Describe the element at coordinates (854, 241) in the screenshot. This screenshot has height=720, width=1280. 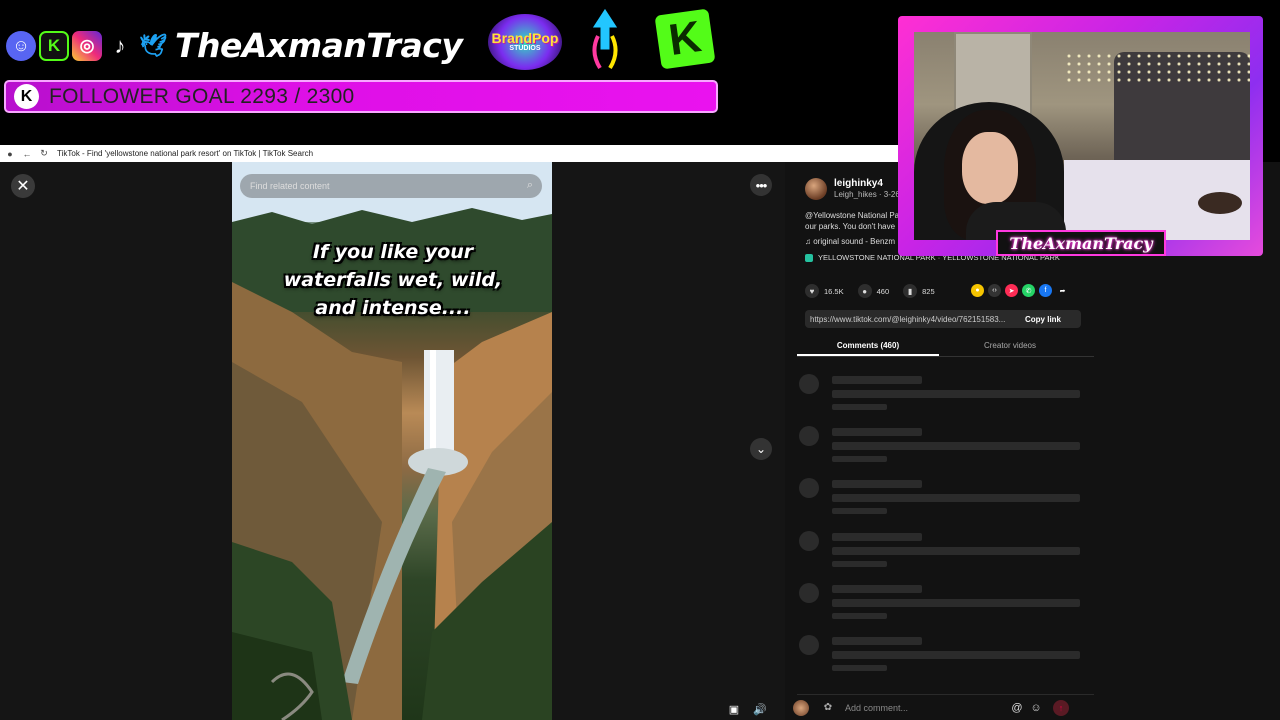
I see `sound-label: original sound - Benzm` at that location.